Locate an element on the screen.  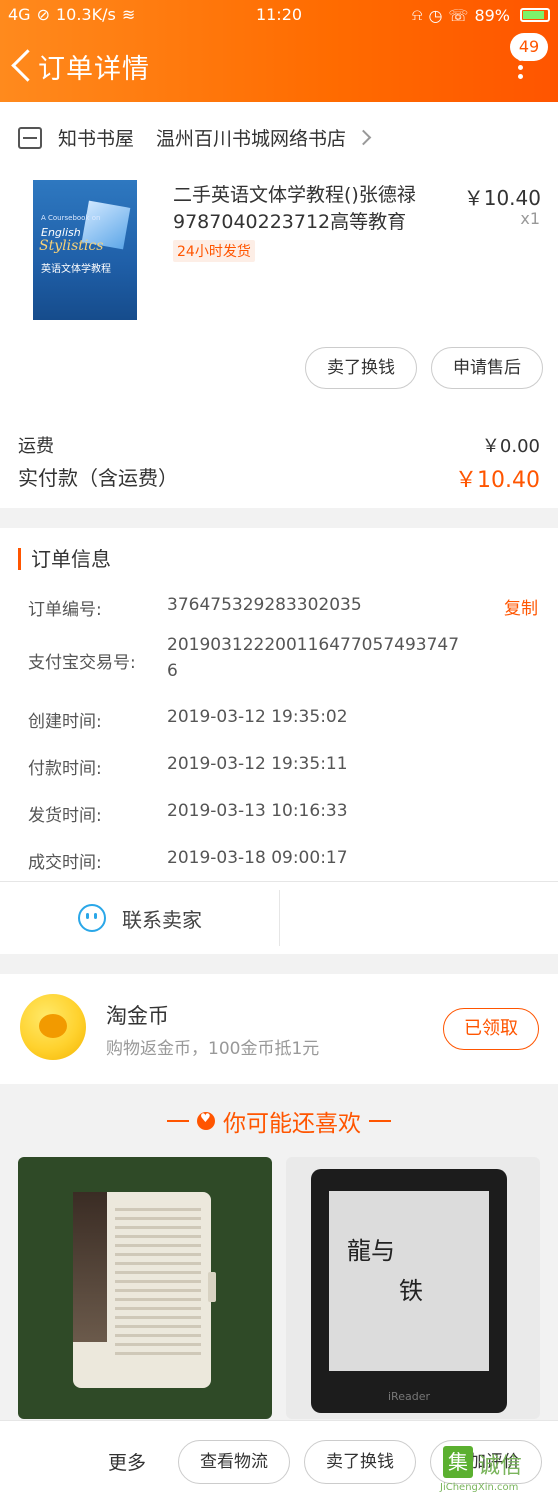
shipped-time-value: 2019-03-13 10:16:33 is located at coordinates (257, 811).